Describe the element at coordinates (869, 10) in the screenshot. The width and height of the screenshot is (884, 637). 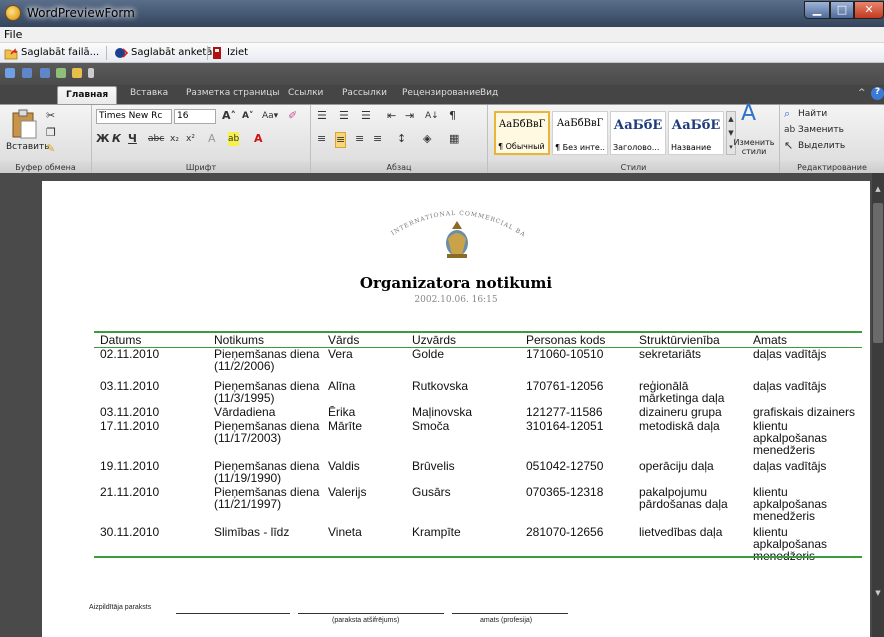
I see `close-button: ✕` at that location.